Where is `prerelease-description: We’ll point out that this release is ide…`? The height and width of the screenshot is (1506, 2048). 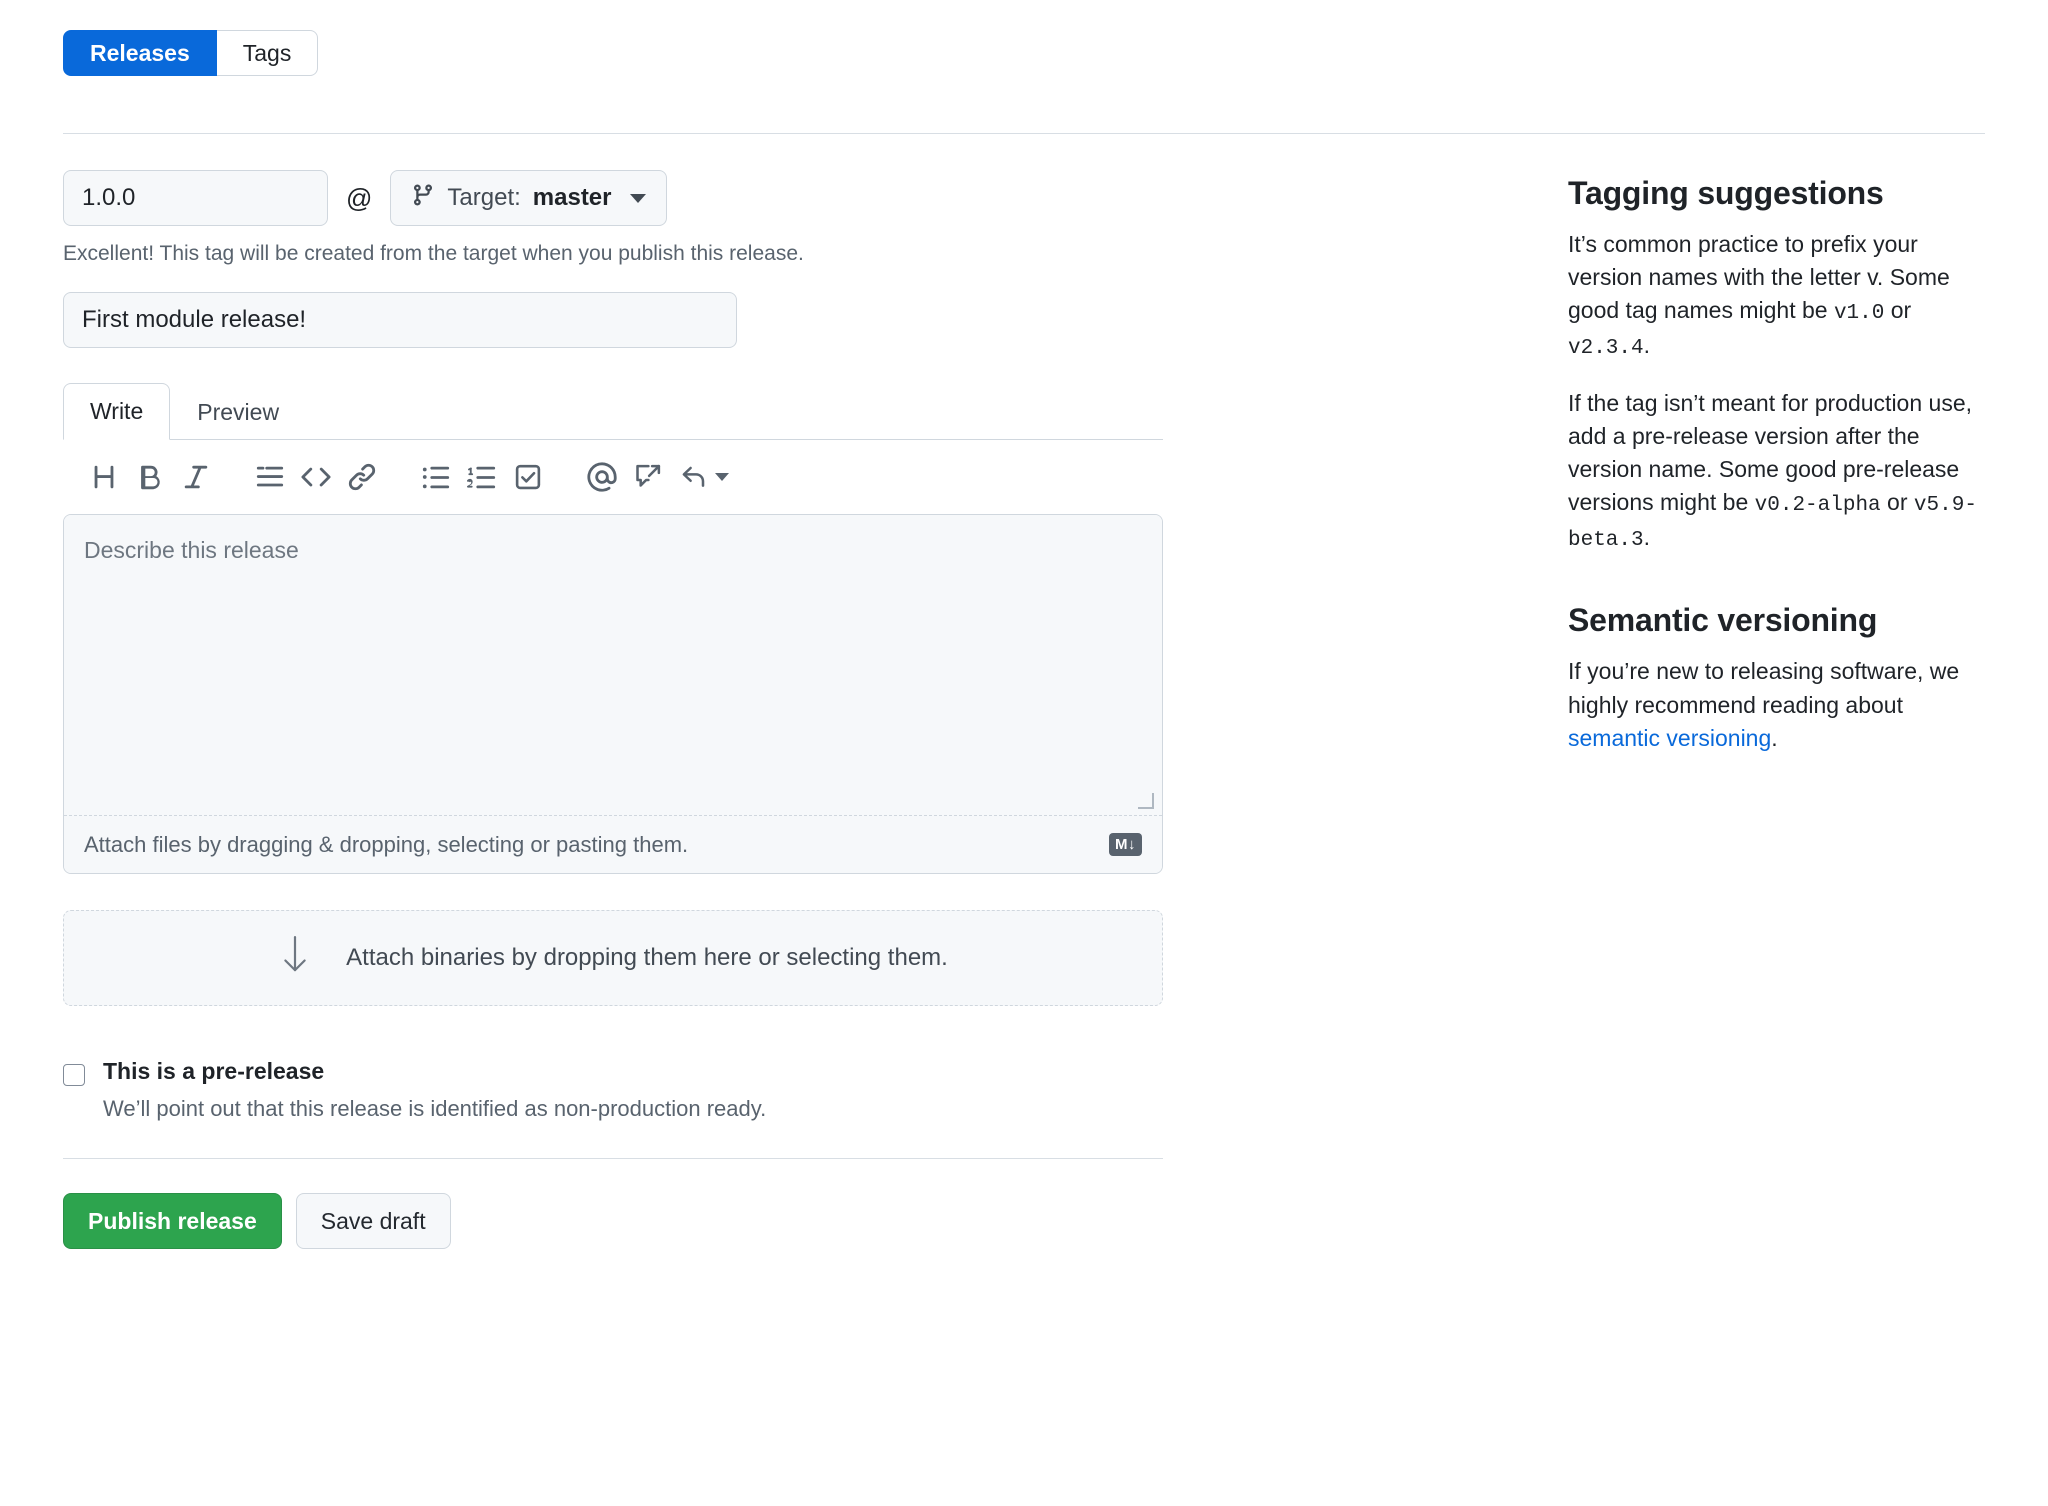
prerelease-description: We’ll point out that this release is ide… is located at coordinates (435, 1108).